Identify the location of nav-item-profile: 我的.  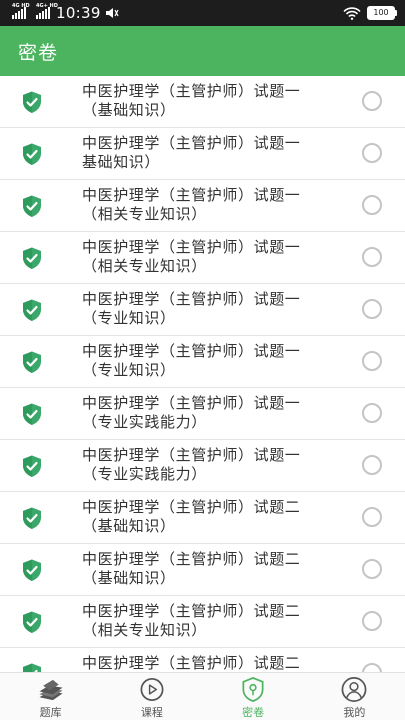
(354, 696).